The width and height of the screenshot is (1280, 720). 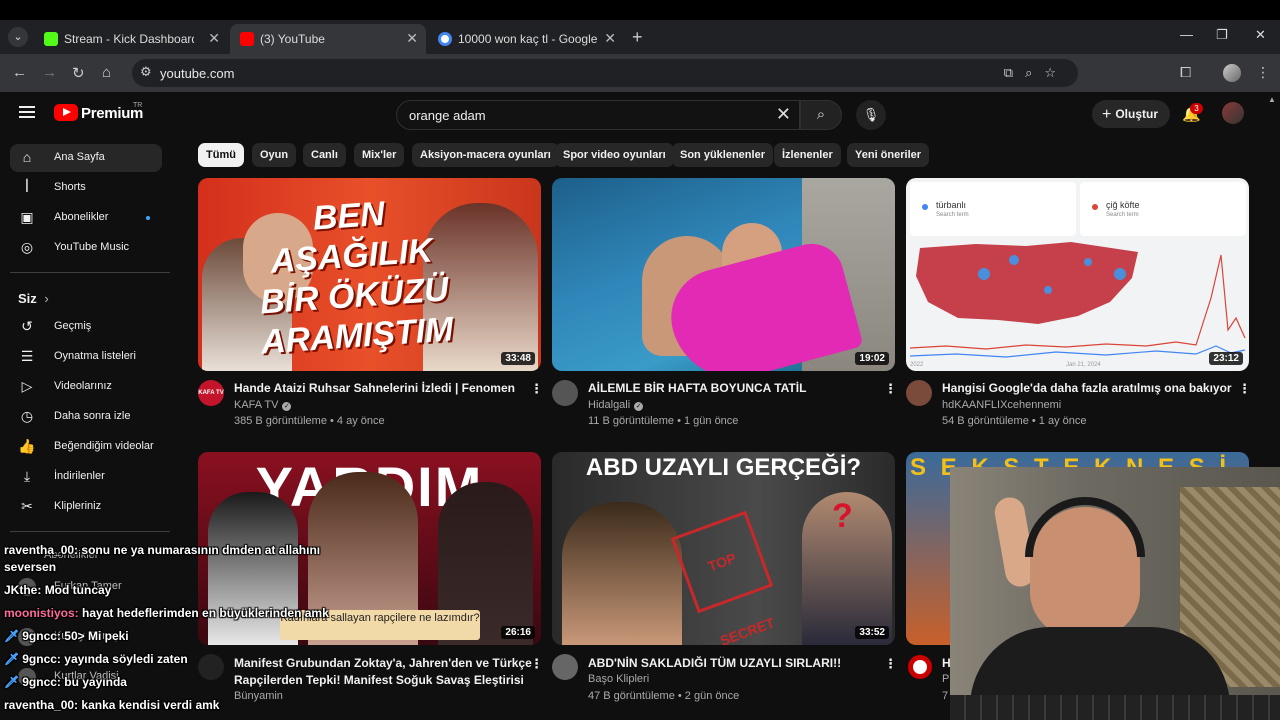 I want to click on video-thumbnail: 19:02, so click(x=723, y=274).